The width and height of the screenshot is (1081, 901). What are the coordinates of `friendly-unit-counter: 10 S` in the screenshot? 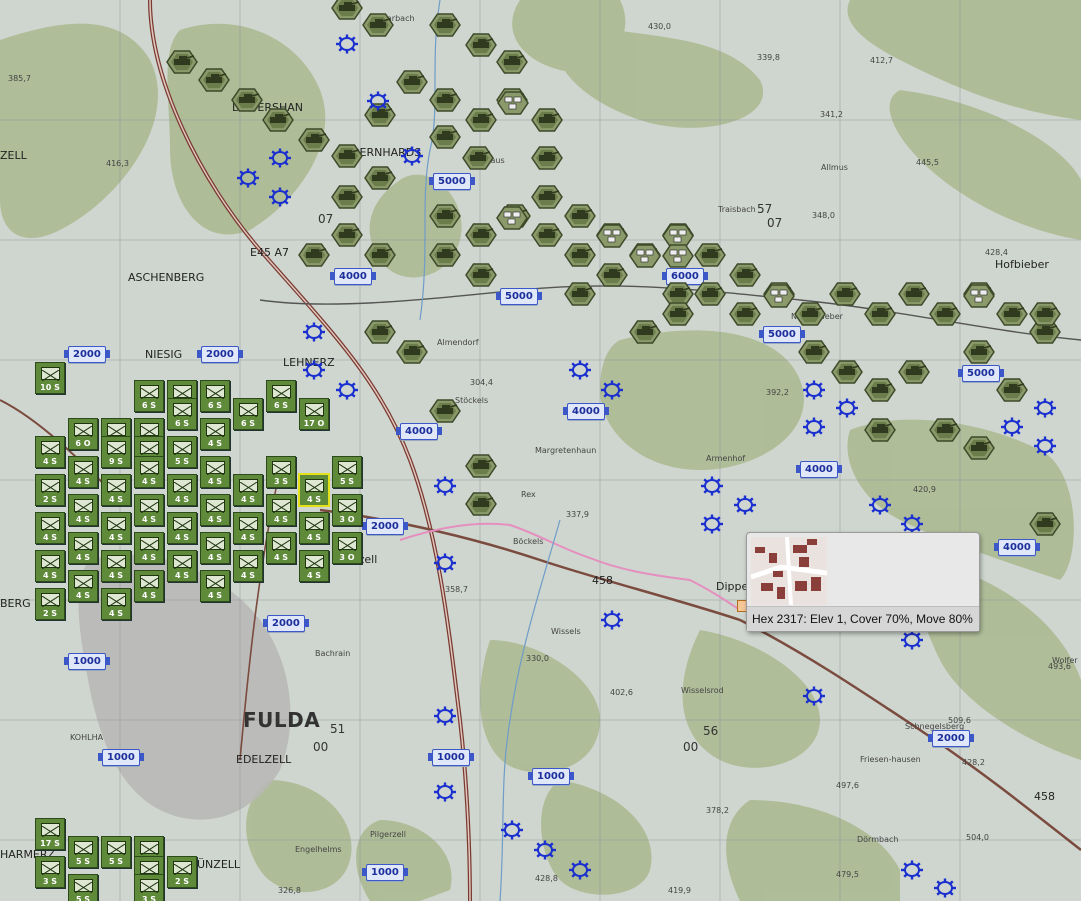 It's located at (50, 378).